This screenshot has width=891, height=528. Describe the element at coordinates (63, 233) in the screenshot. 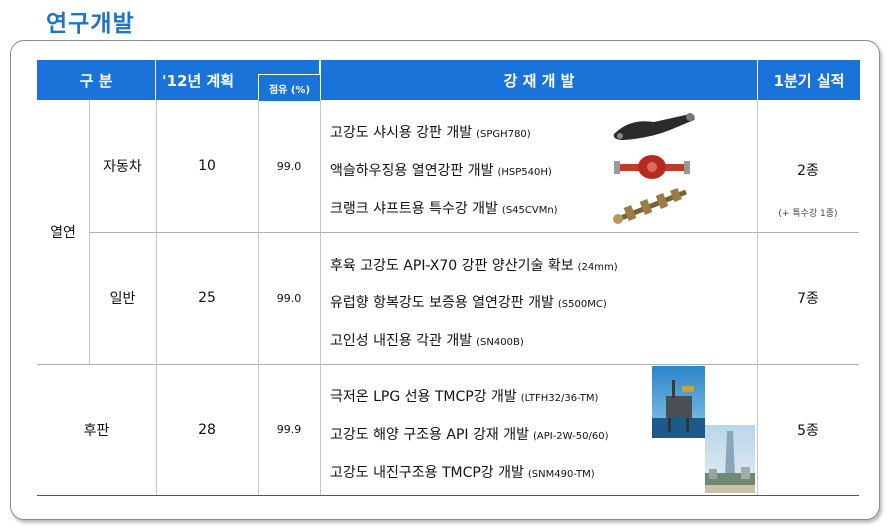

I see `group-hot-rolled: 열연` at that location.